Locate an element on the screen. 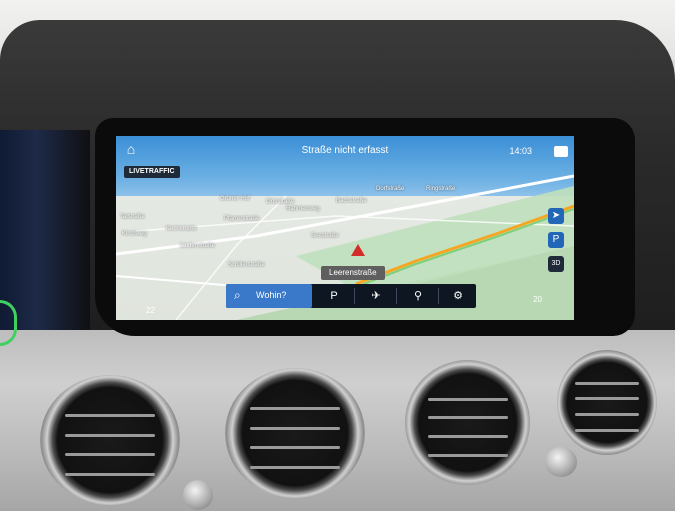  map-label: Schillerstraße is located at coordinates (246, 265).